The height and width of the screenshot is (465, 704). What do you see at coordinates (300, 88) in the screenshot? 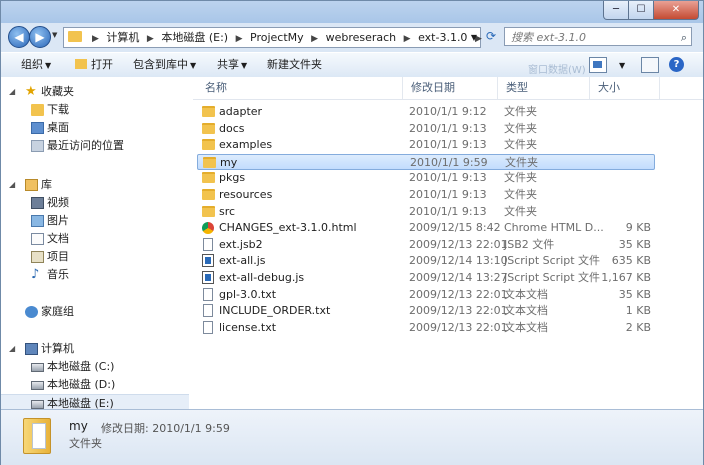
I see `column-header-name: 名称` at bounding box center [300, 88].